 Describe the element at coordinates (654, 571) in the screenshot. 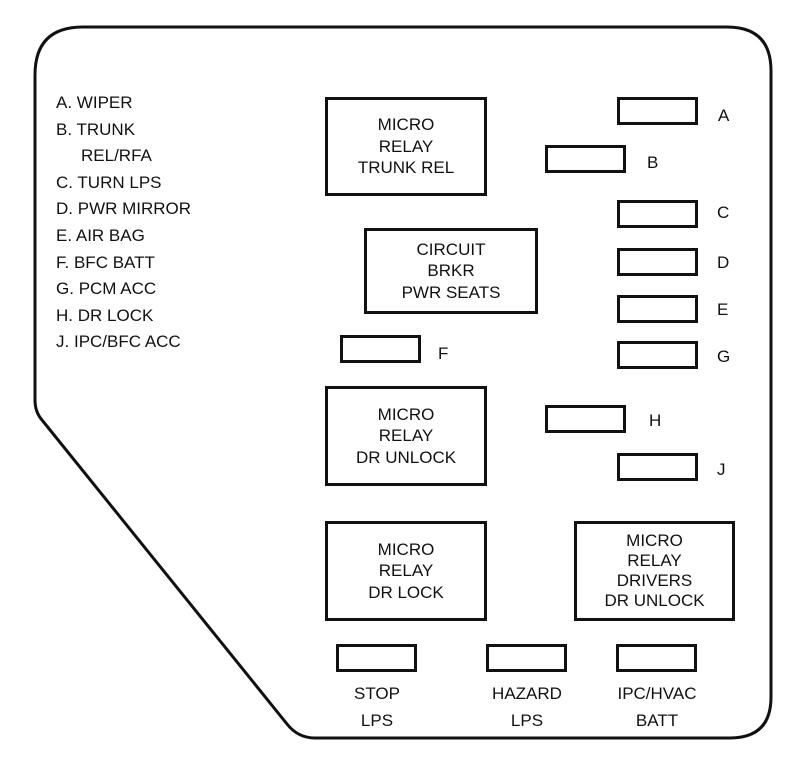

I see `relay-drivers-dr-unlock: MICRO RELAY DRIVERS DR UNLOCK` at that location.